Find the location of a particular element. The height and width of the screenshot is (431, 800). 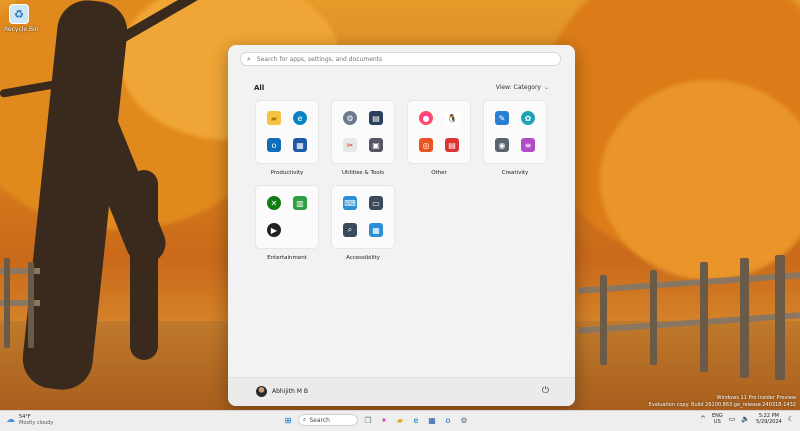

desktop-icon-recycle-bin: ♻ Recycle Bin is located at coordinates (21, 18).